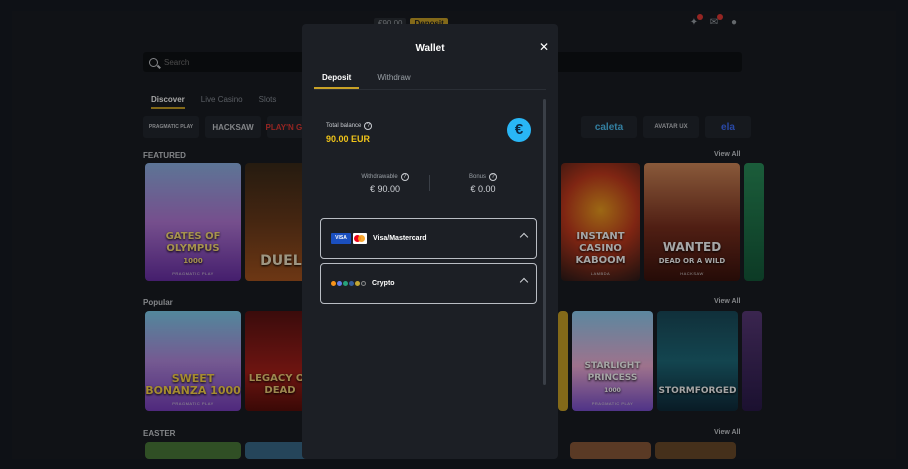  I want to click on close-icon: ✕, so click(544, 47).